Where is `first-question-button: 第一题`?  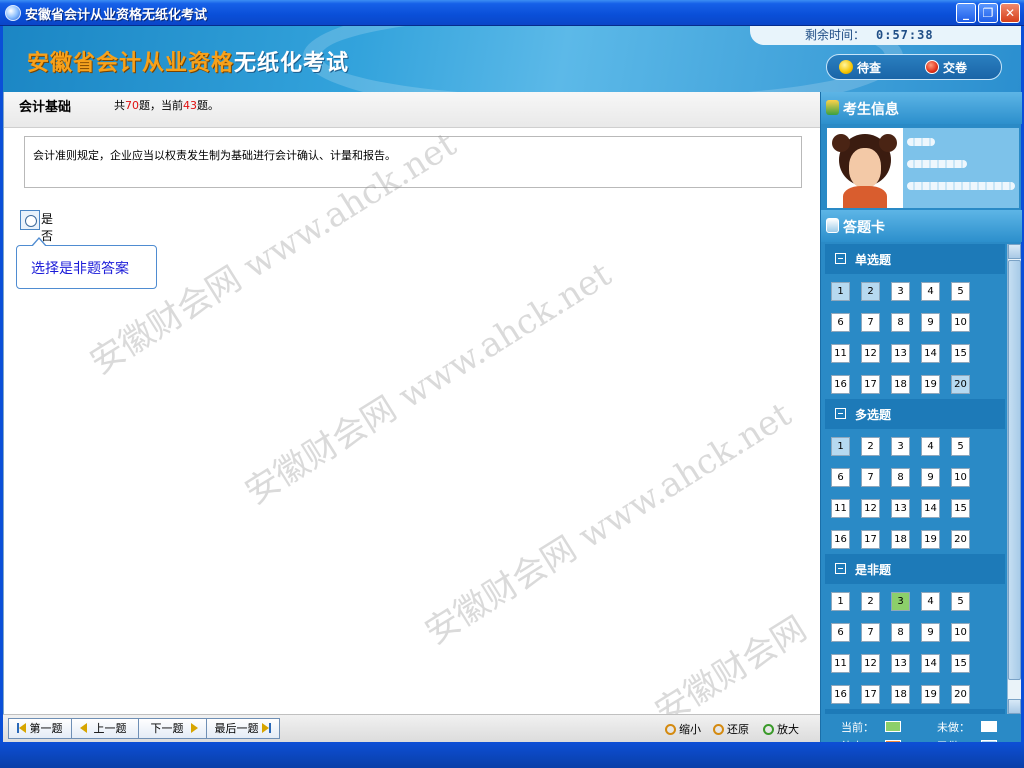 first-question-button: 第一题 is located at coordinates (40, 728).